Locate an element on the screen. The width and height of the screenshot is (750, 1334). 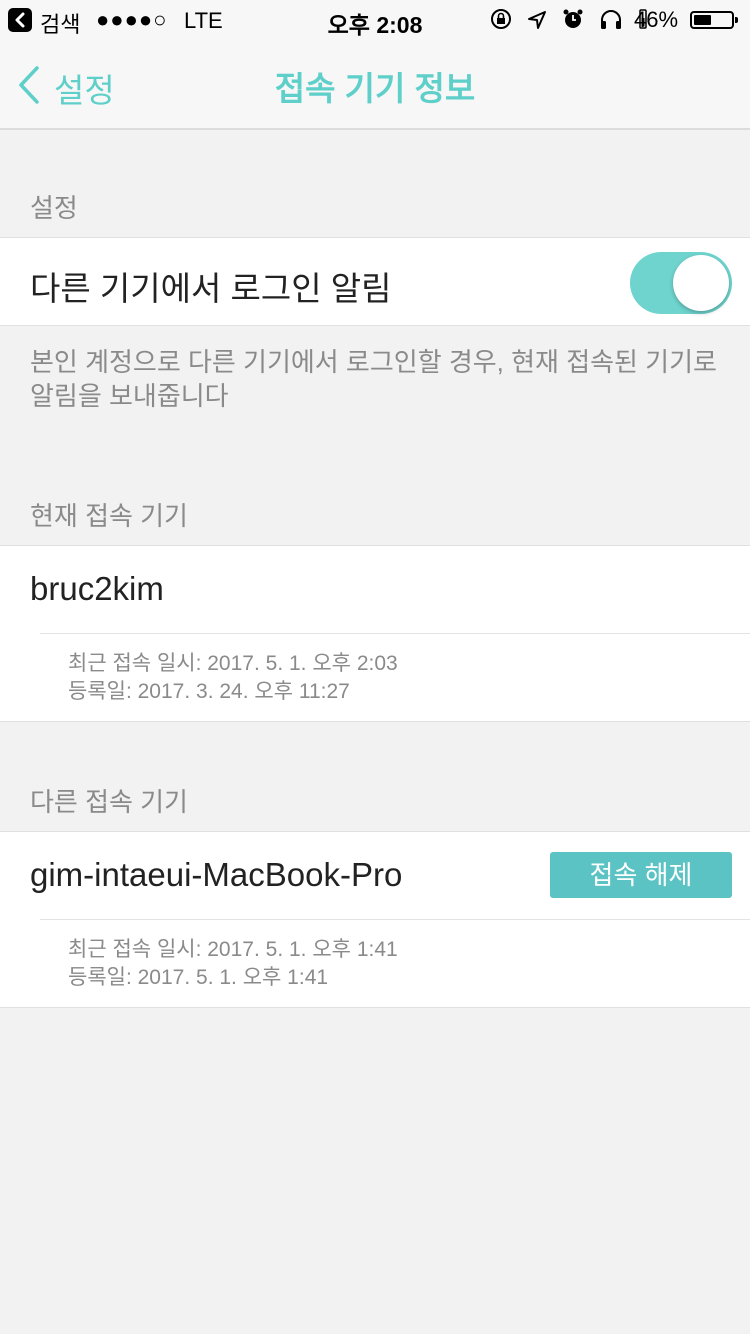
navigation-bar: 설정 접속 기기 정보 is located at coordinates (375, 85).